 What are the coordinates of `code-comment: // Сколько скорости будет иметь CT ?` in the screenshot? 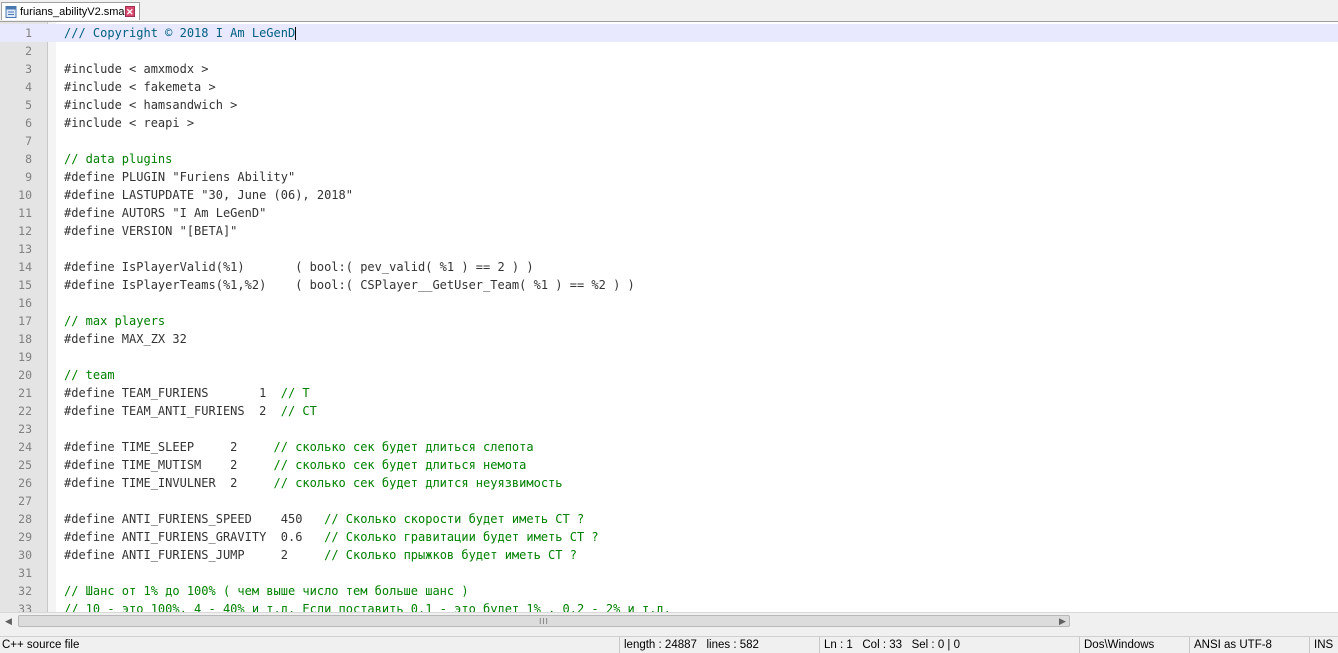 It's located at (454, 519).